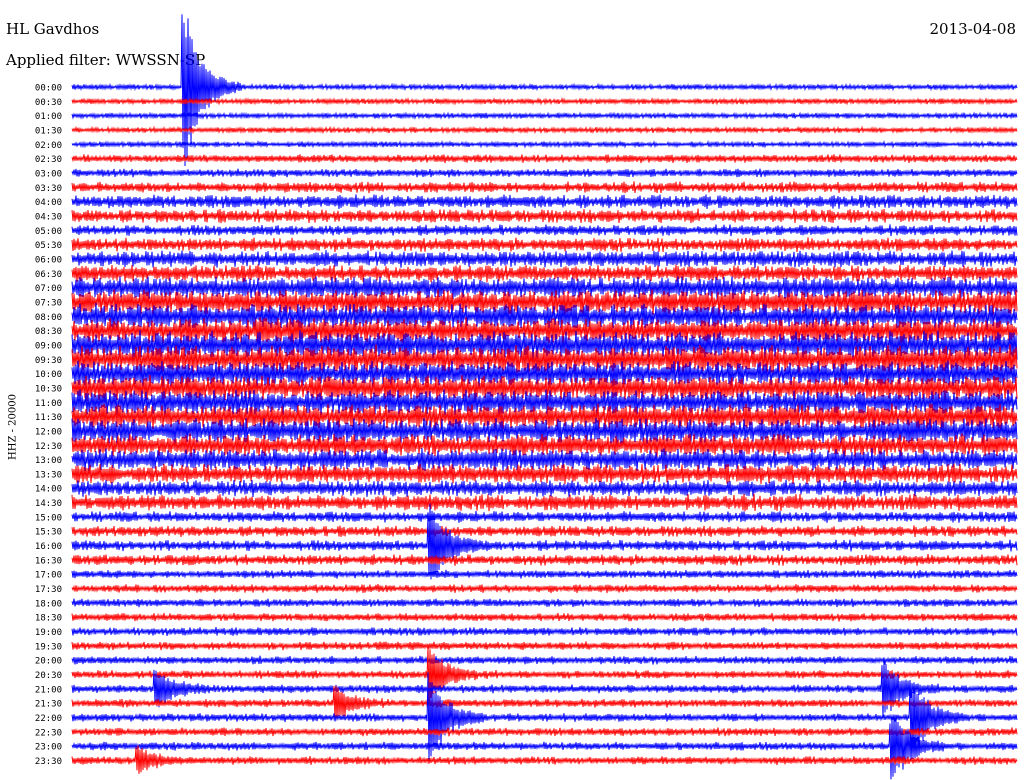 The height and width of the screenshot is (780, 1024). I want to click on row-label: 09:30, so click(48, 361).